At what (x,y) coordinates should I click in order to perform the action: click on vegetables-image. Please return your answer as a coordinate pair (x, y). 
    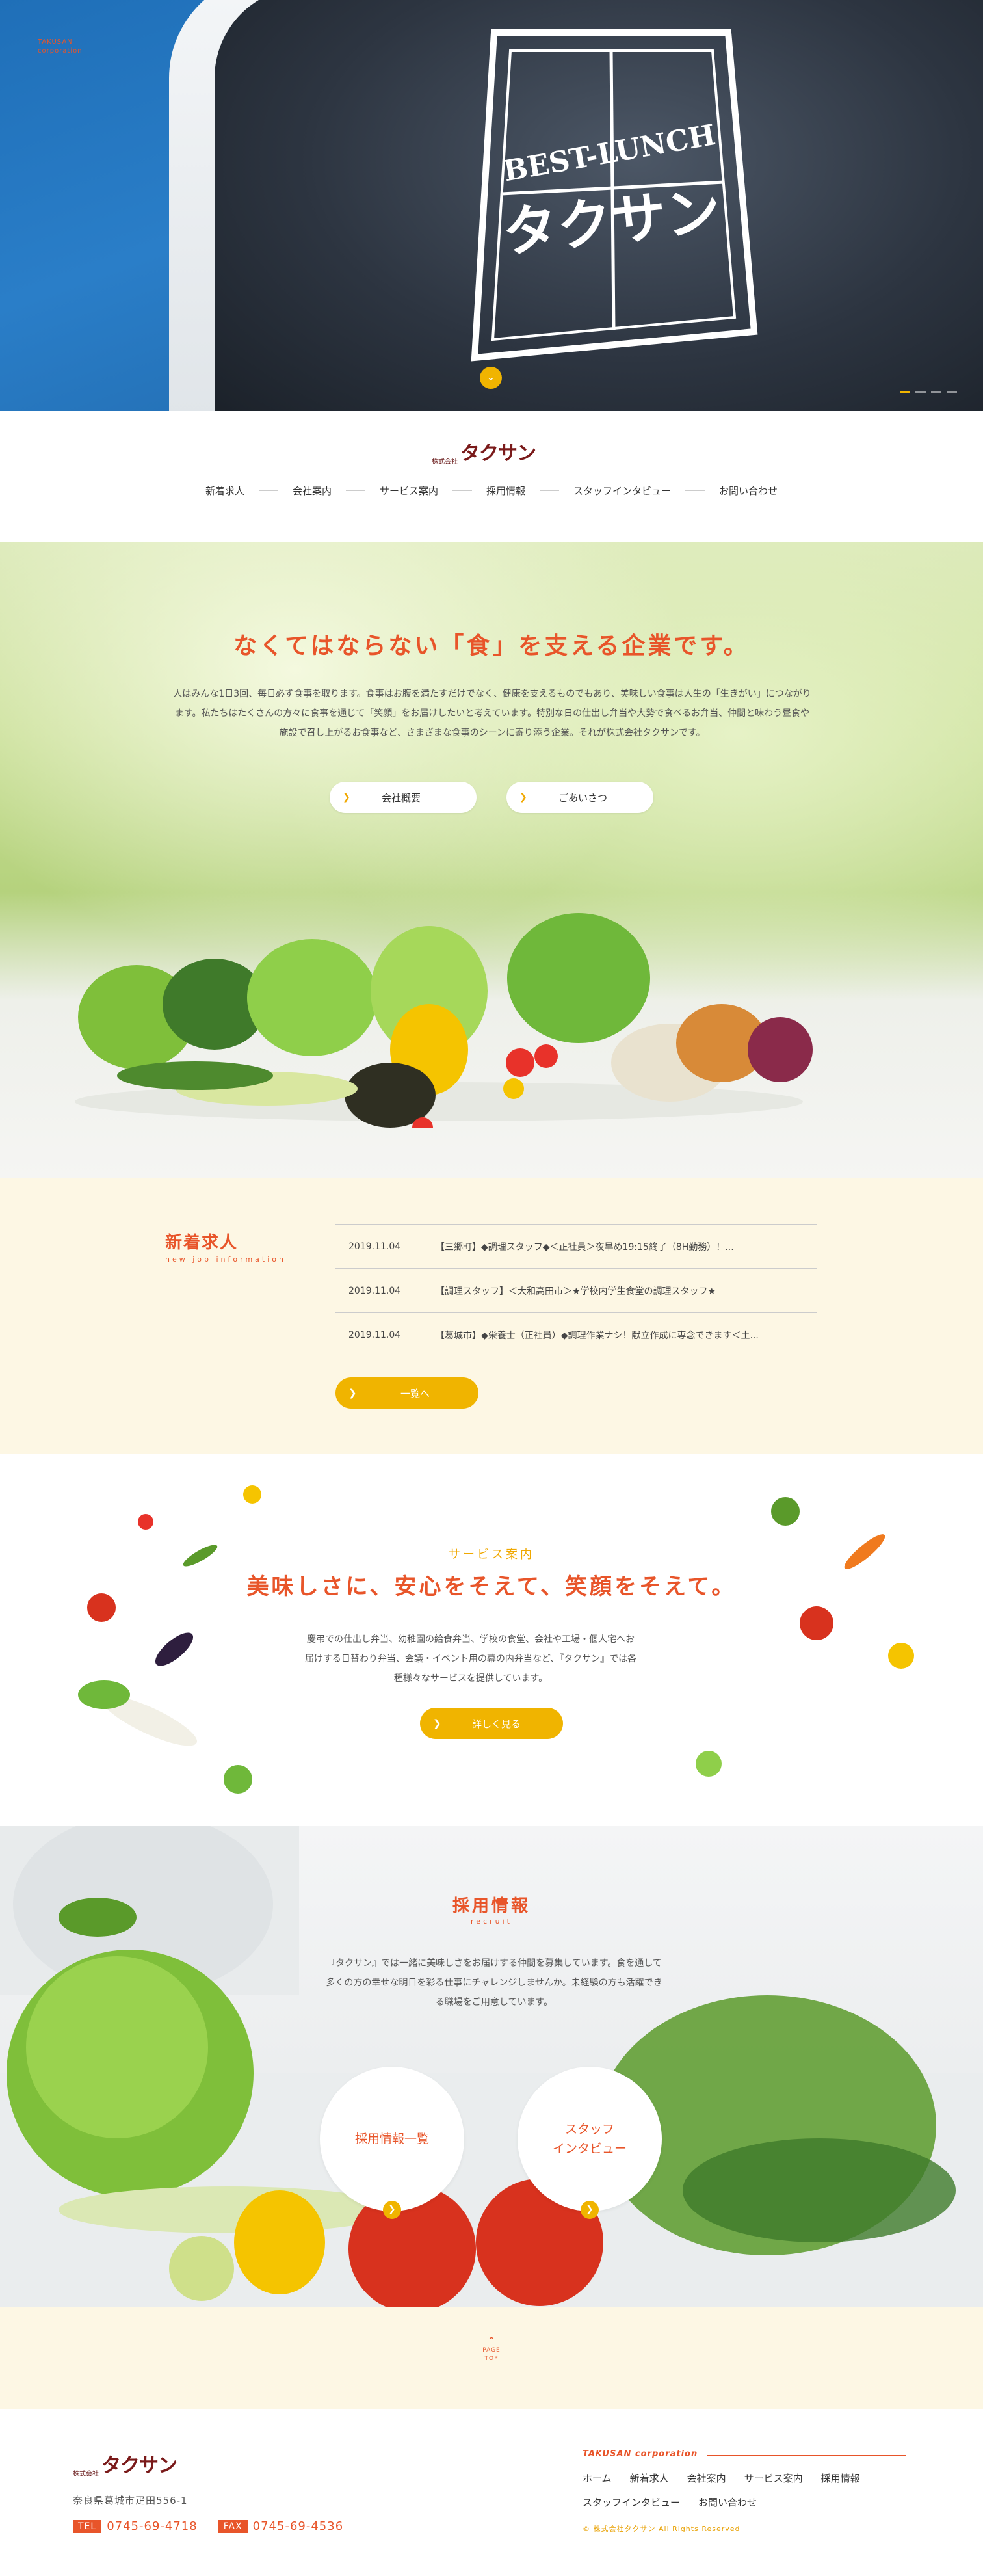
    Looking at the image, I should click on (444, 1021).